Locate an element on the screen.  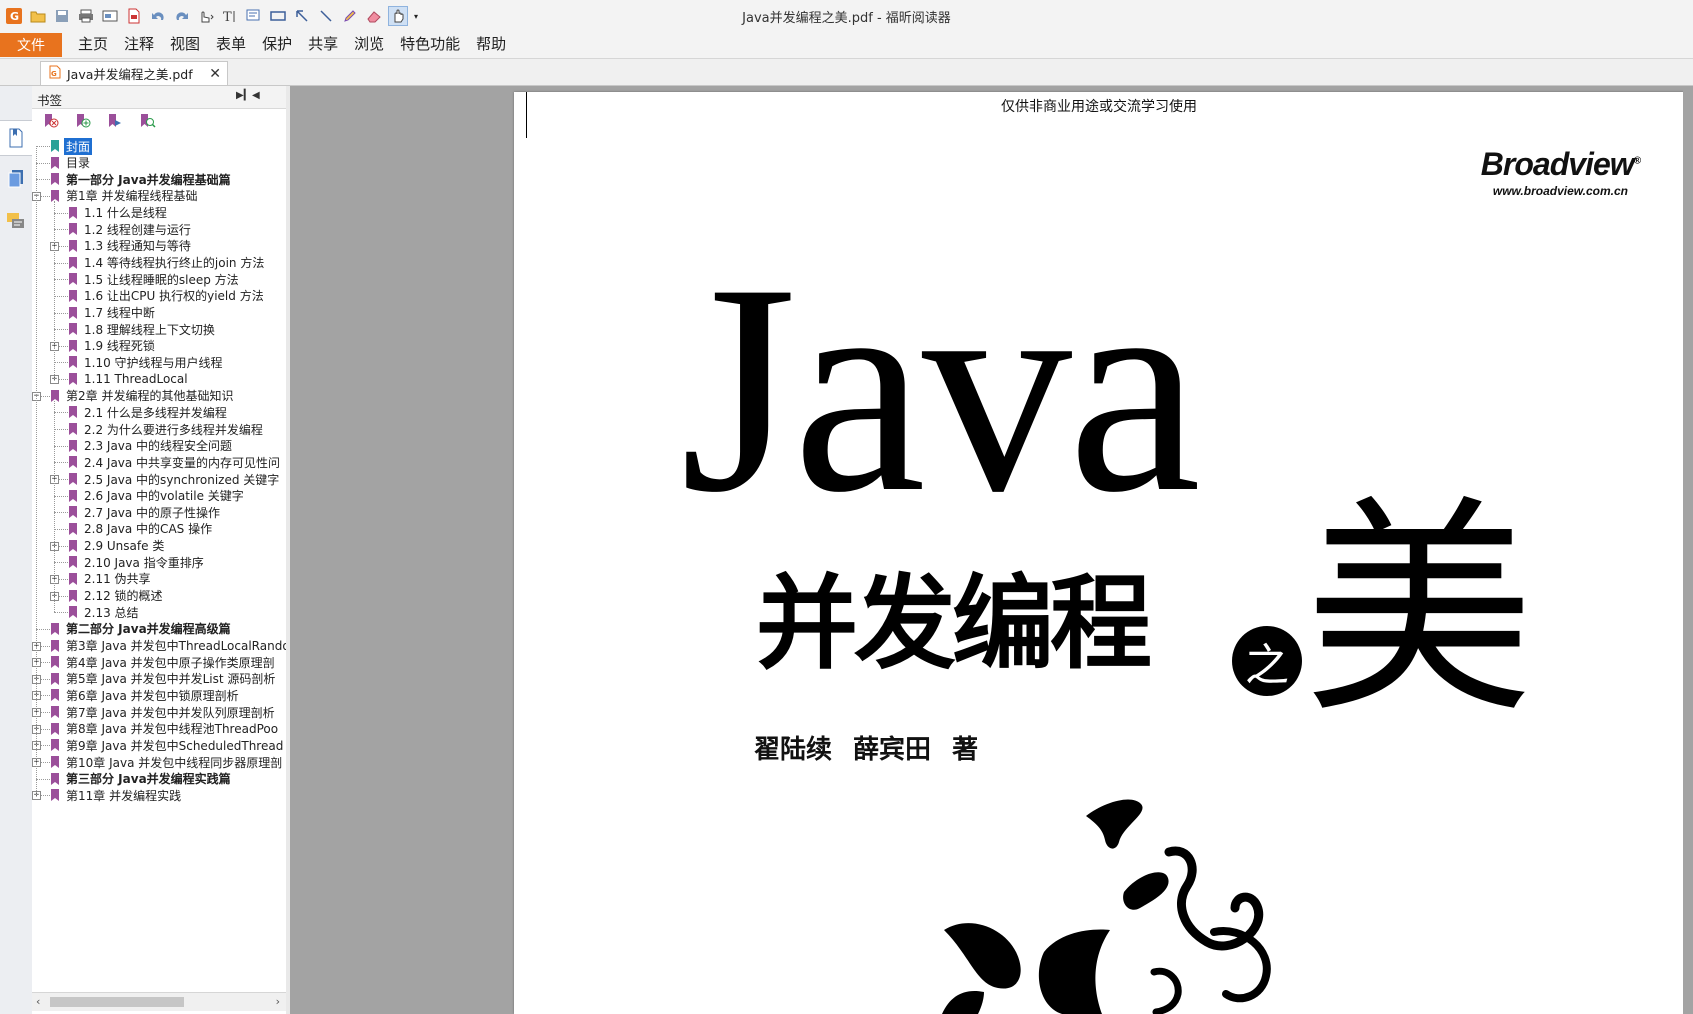
bookmark-item: 2.8 Java 中的CAS 操作 is located at coordinates (141, 529).